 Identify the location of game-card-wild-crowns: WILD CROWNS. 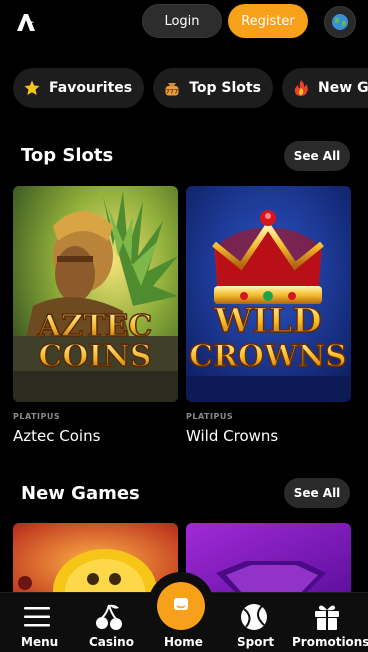
(268, 294).